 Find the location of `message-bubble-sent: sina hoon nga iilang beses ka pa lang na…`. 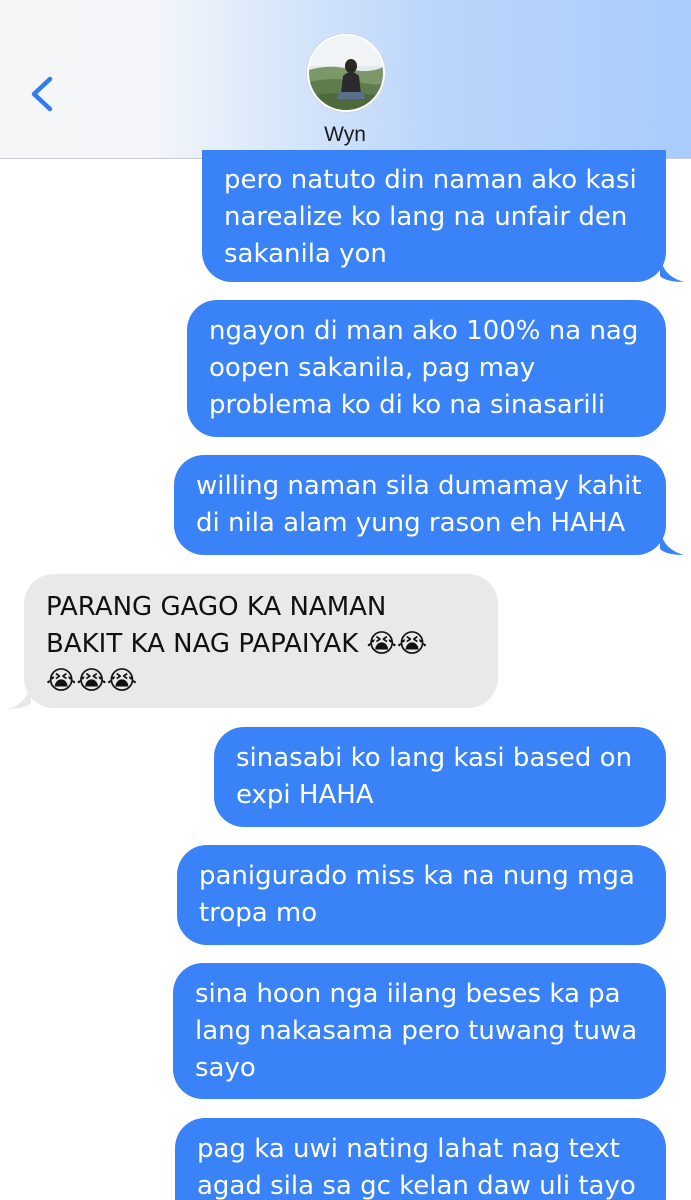

message-bubble-sent: sina hoon nga iilang beses ka pa lang na… is located at coordinates (419, 1031).